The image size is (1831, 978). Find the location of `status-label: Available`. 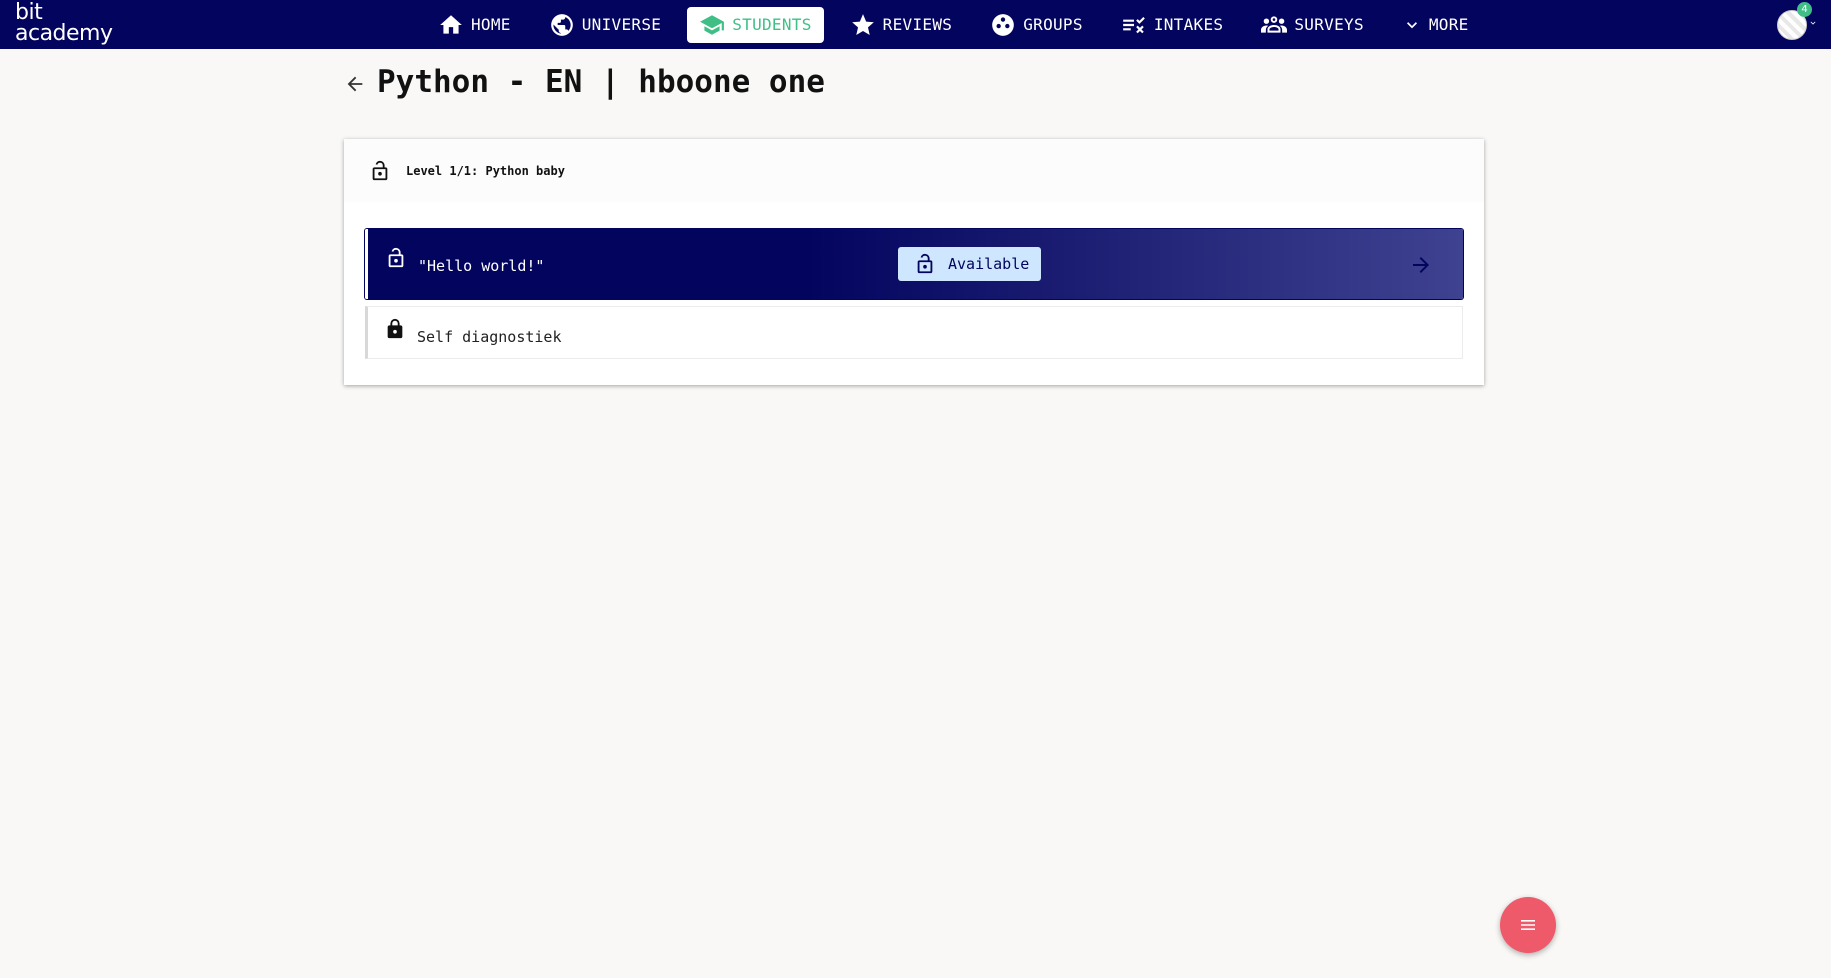

status-label: Available is located at coordinates (989, 264).